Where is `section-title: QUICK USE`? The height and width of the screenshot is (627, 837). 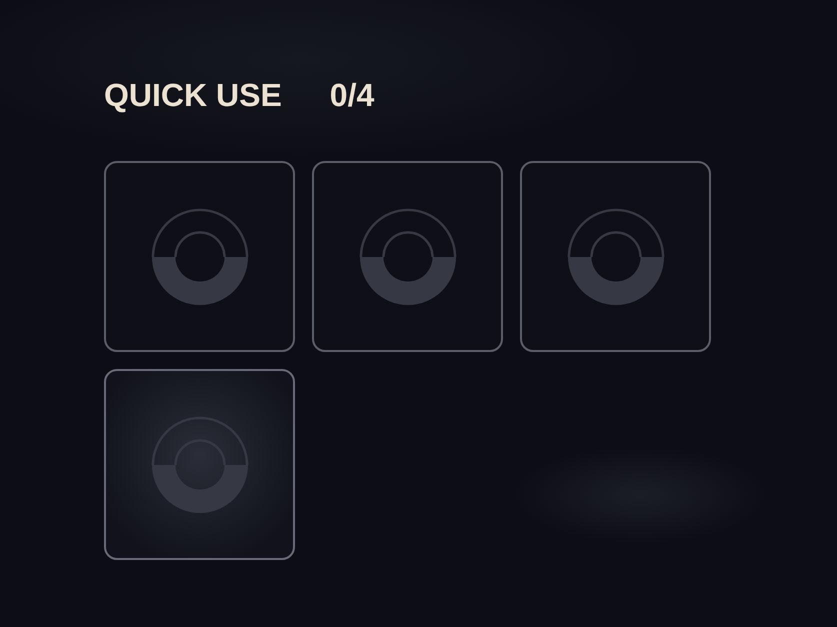 section-title: QUICK USE is located at coordinates (193, 95).